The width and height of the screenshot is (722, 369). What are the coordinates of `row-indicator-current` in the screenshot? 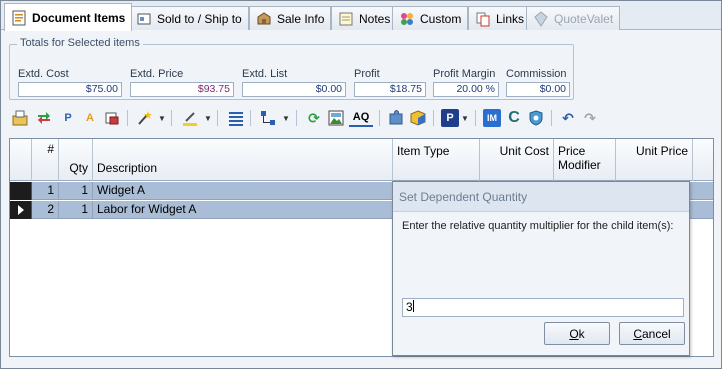 It's located at (21, 210).